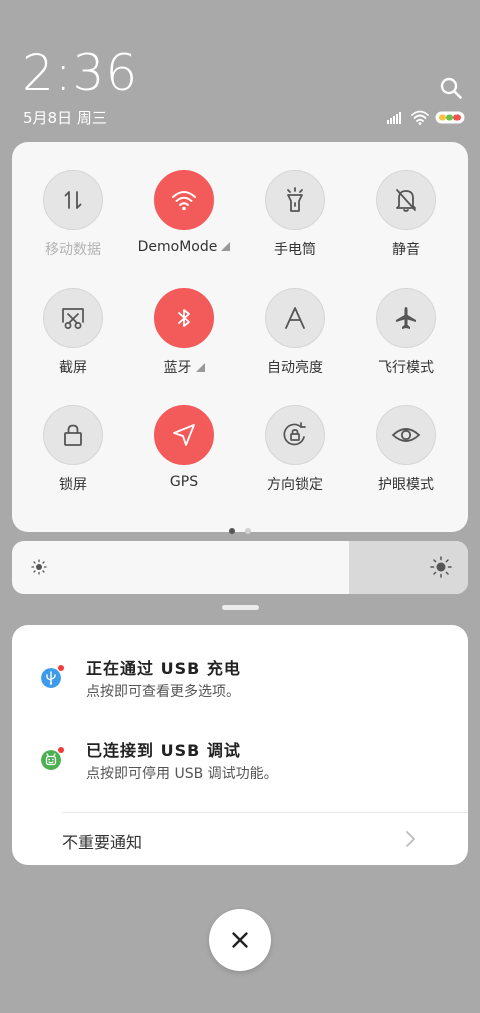 This screenshot has height=1013, width=480. I want to click on brightness-slider, so click(240, 567).